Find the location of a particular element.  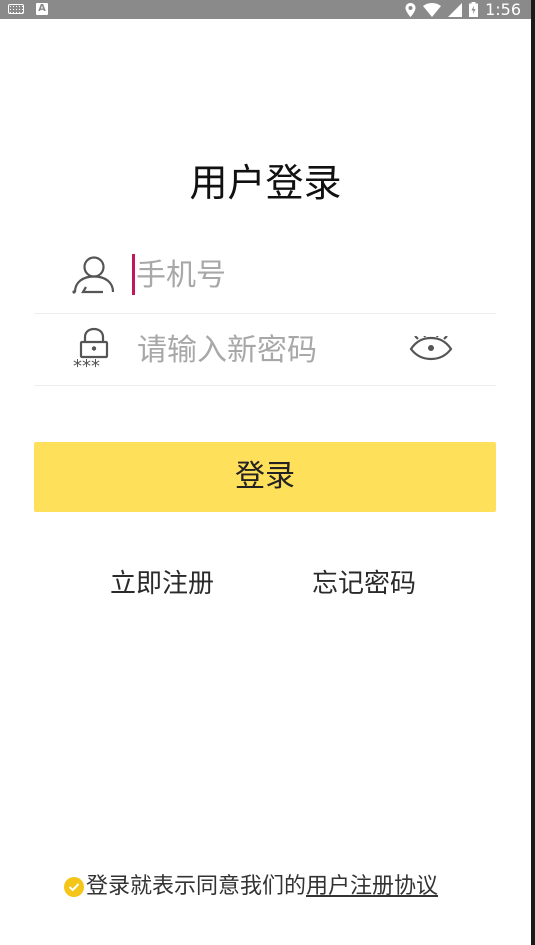

agreement-link: 用户注册协议 is located at coordinates (372, 887).